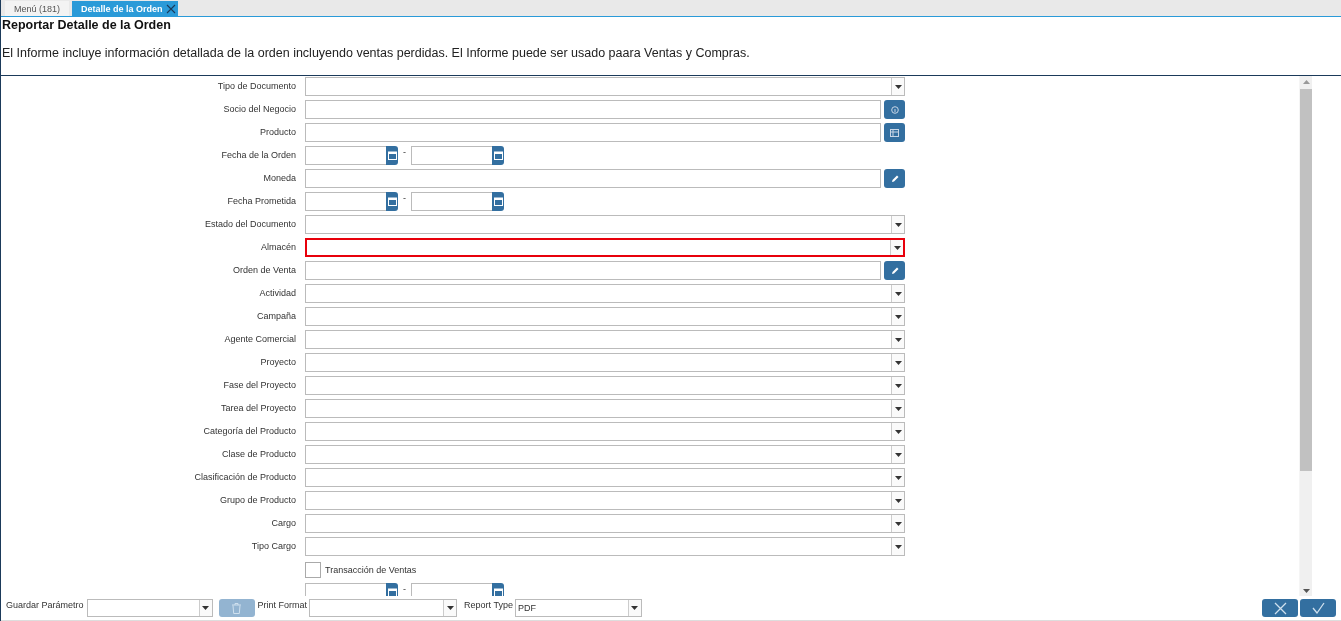  Describe the element at coordinates (261, 201) in the screenshot. I see `field-label: Fecha Prometida` at that location.